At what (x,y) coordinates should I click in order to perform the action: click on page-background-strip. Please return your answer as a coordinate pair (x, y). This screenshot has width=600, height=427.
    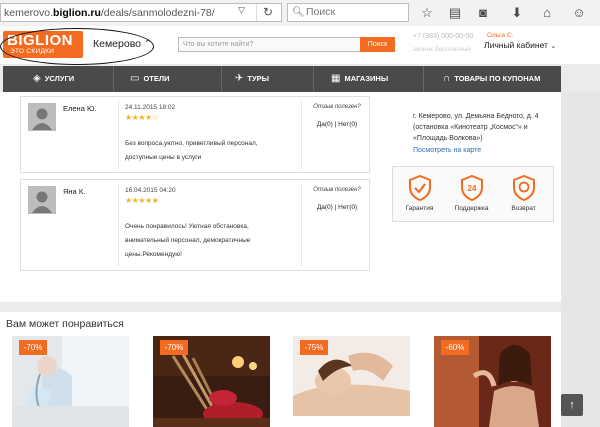
    Looking at the image, I should click on (580, 259).